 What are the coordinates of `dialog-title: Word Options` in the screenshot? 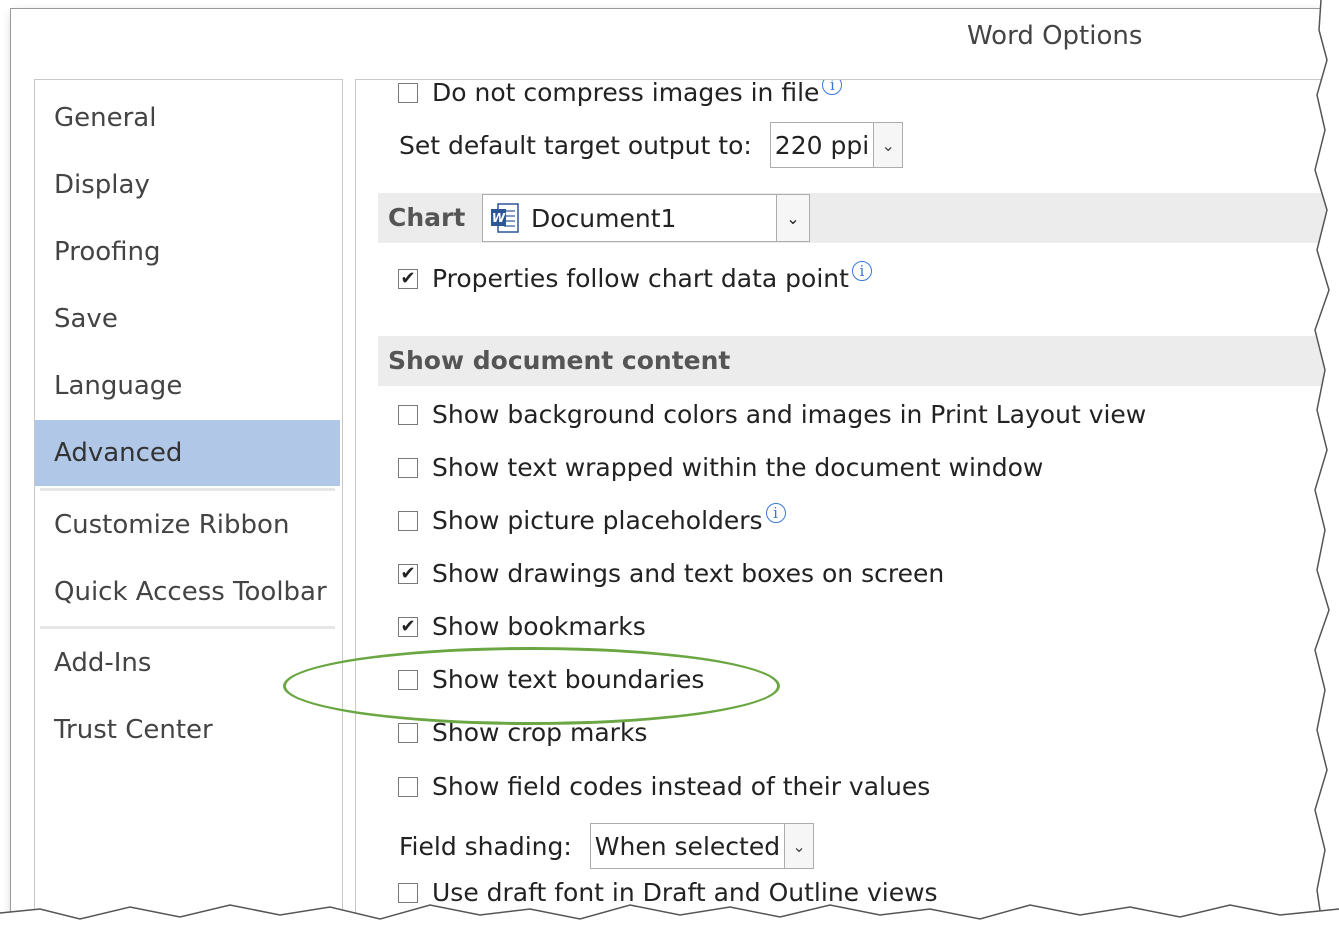 It's located at (1055, 36).